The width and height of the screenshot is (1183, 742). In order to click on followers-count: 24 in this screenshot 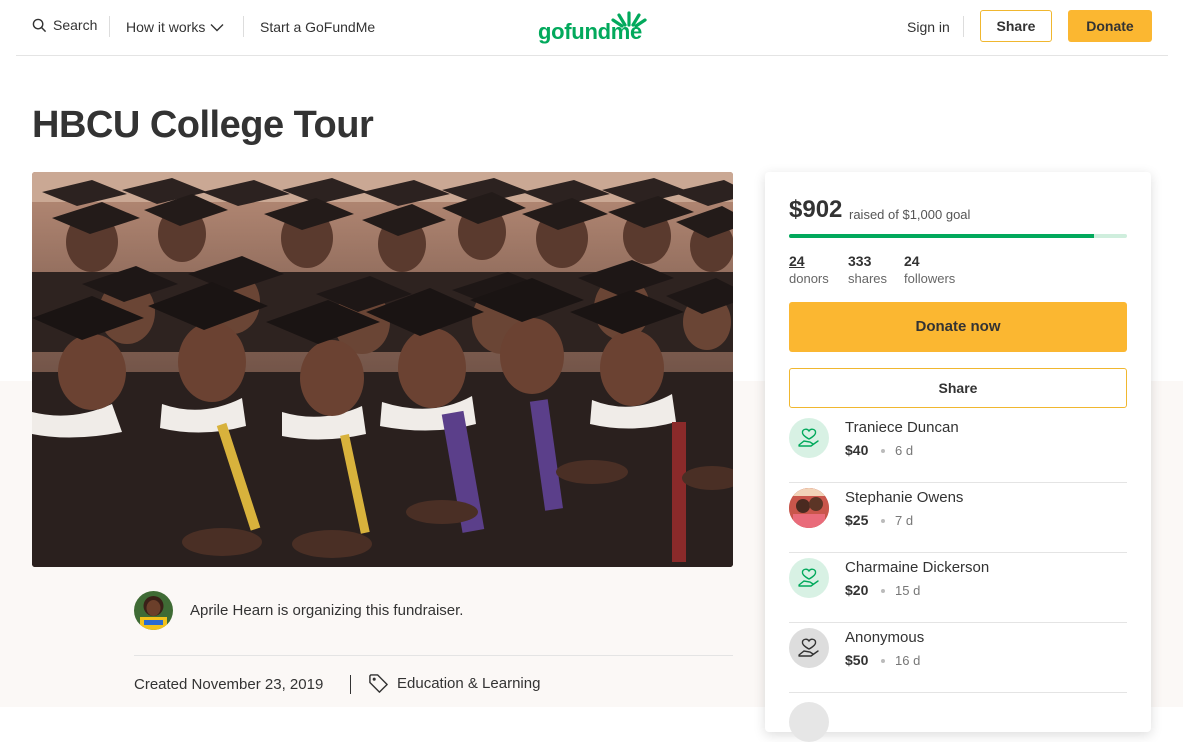, I will do `click(912, 261)`.